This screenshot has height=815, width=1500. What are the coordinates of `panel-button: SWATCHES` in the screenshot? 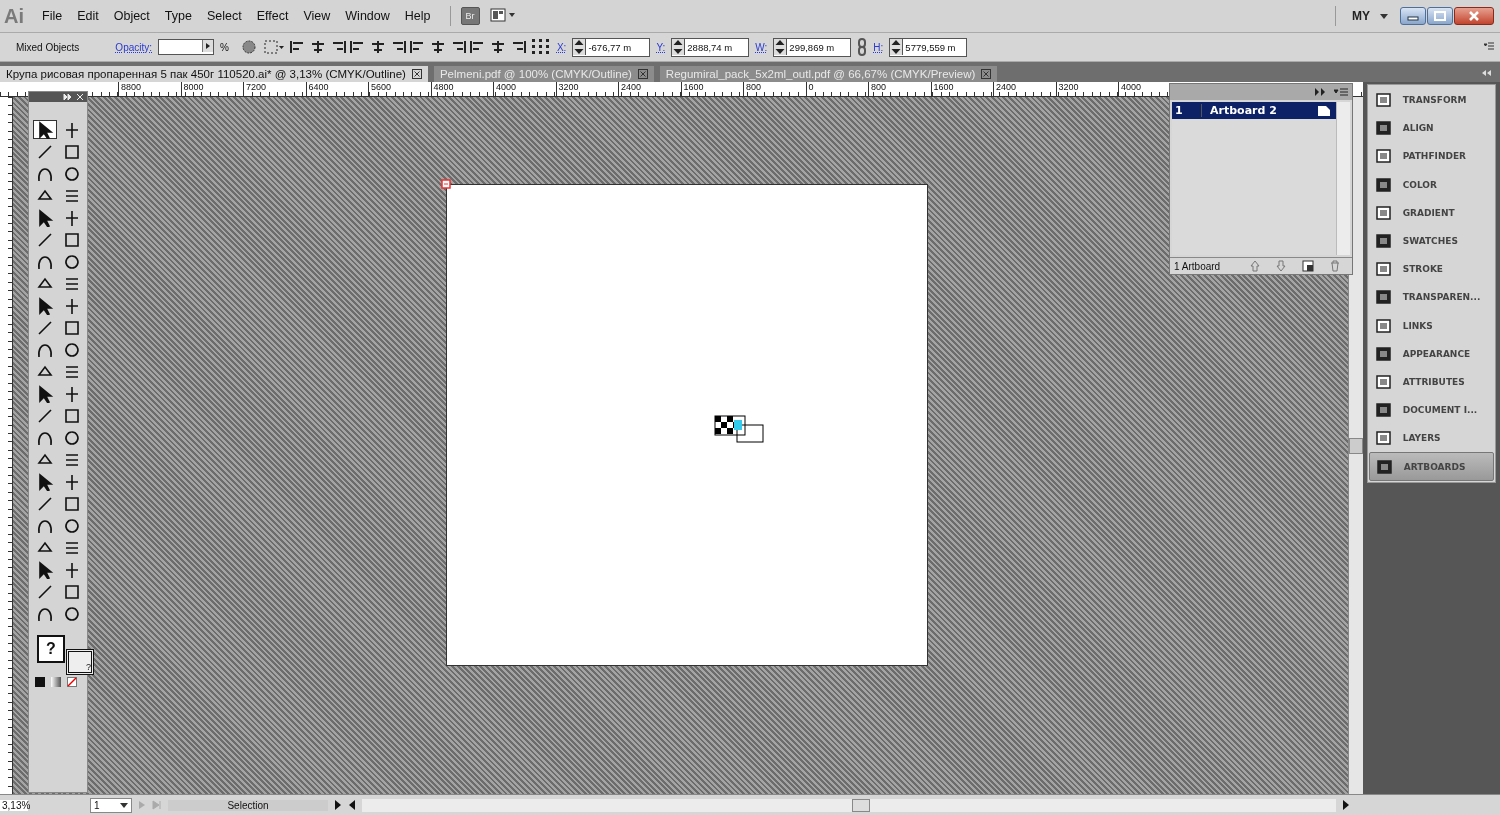 It's located at (1431, 241).